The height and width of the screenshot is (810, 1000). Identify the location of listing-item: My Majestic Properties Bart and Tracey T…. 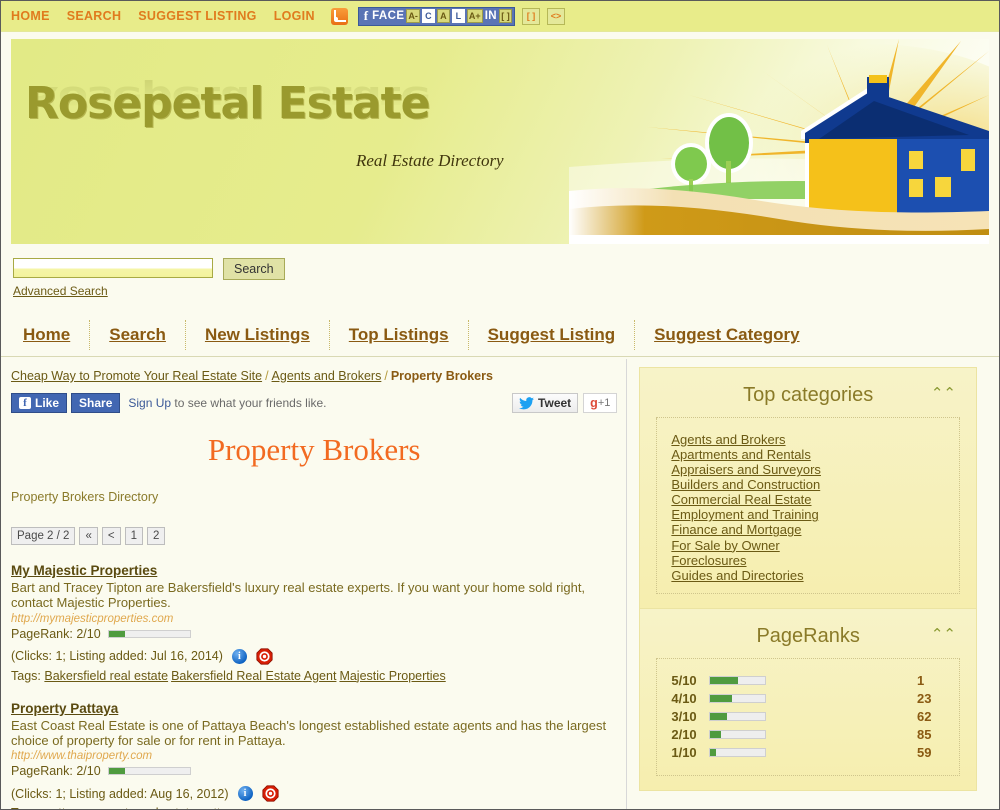
(314, 623).